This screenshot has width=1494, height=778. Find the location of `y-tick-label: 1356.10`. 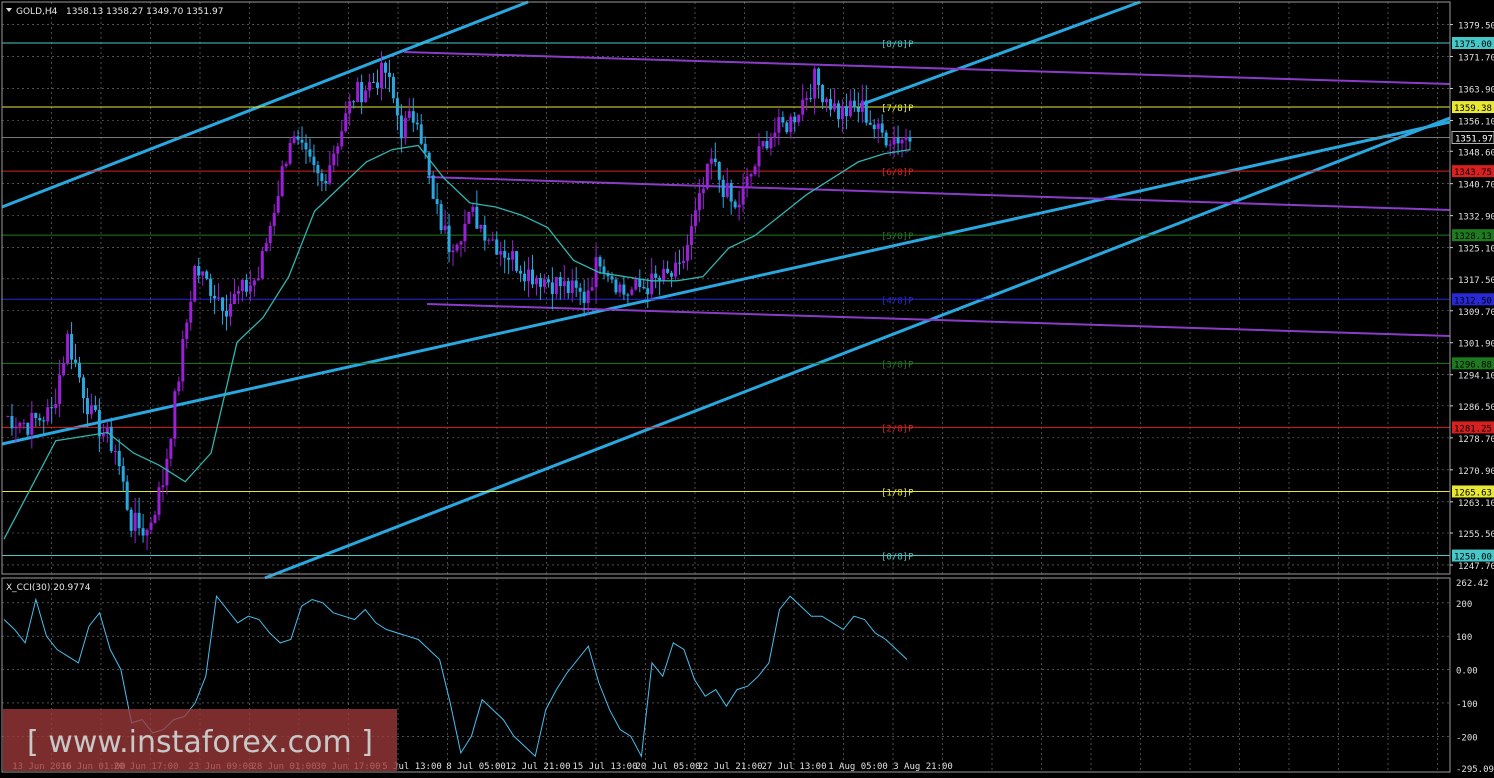

y-tick-label: 1356.10 is located at coordinates (1476, 123).